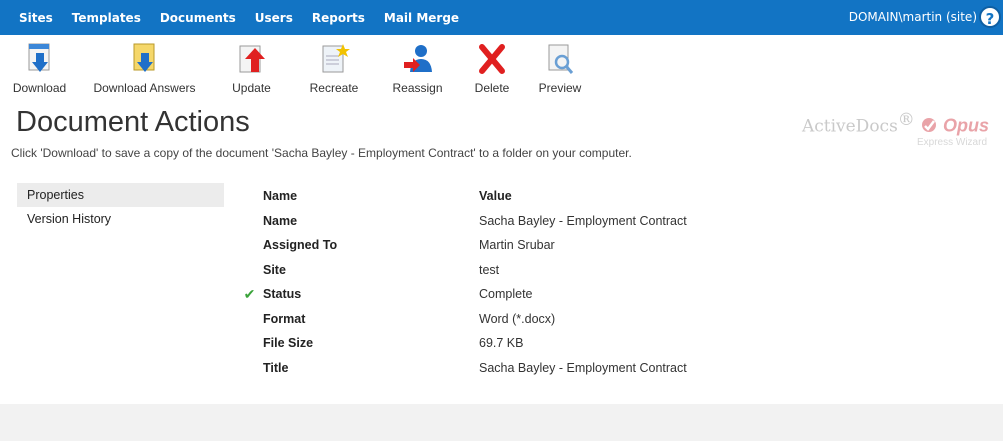  Describe the element at coordinates (36, 18) in the screenshot. I see `nav-sites: Sites` at that location.